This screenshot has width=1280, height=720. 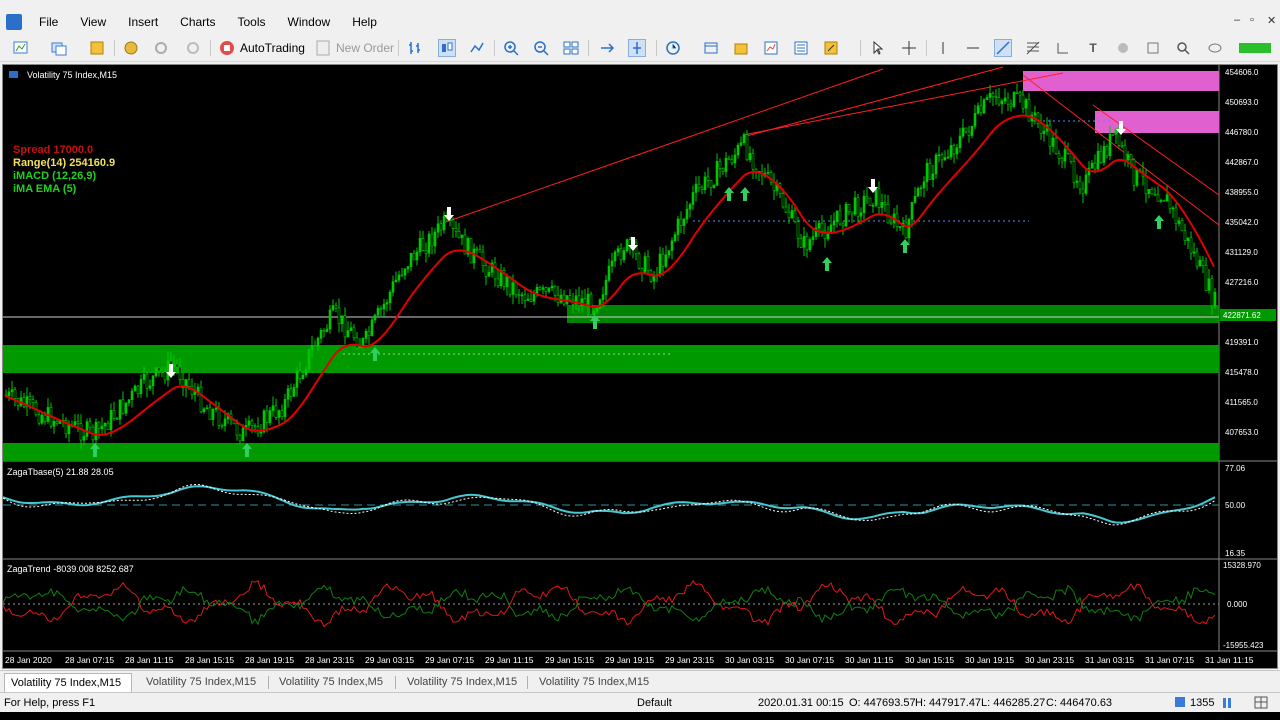 What do you see at coordinates (272, 48) in the screenshot?
I see `autotrading-label: AutoTrading` at bounding box center [272, 48].